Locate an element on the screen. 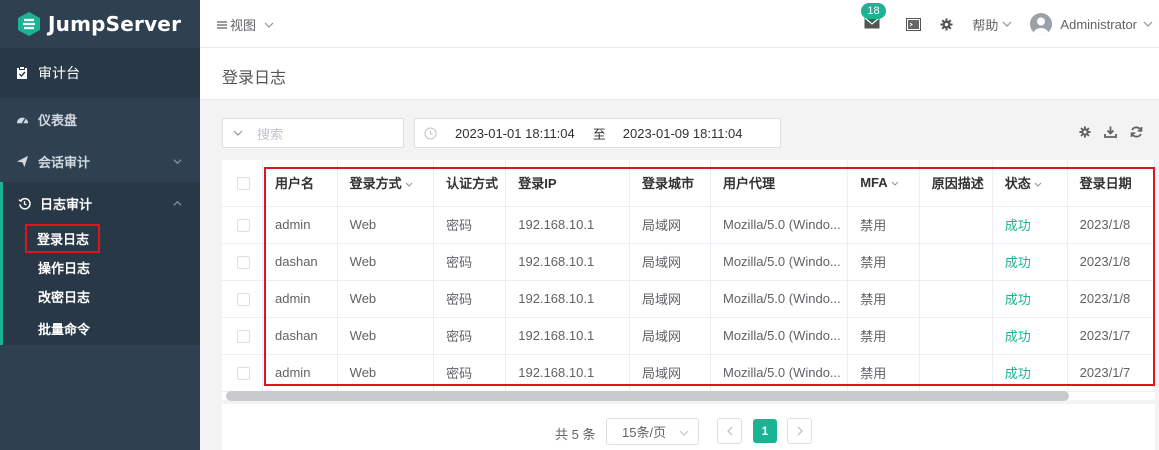  page-size-select: 15条/页 is located at coordinates (652, 431).